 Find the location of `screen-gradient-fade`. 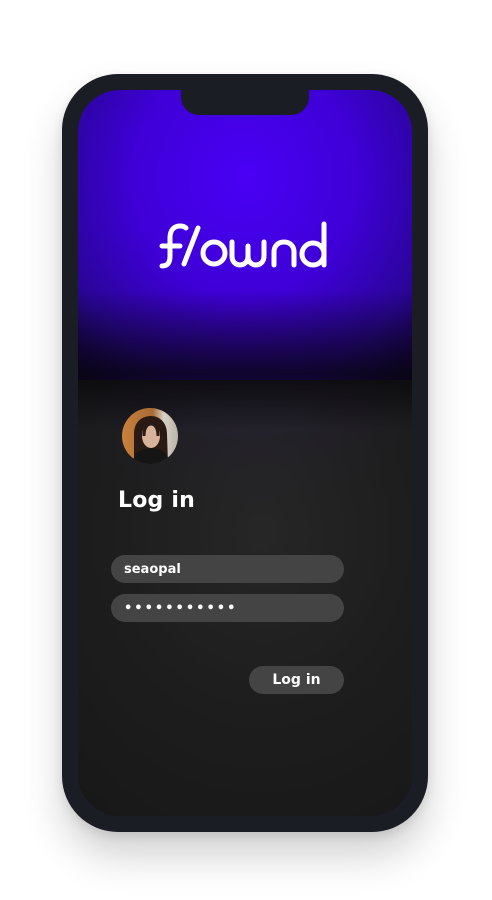

screen-gradient-fade is located at coordinates (245, 360).